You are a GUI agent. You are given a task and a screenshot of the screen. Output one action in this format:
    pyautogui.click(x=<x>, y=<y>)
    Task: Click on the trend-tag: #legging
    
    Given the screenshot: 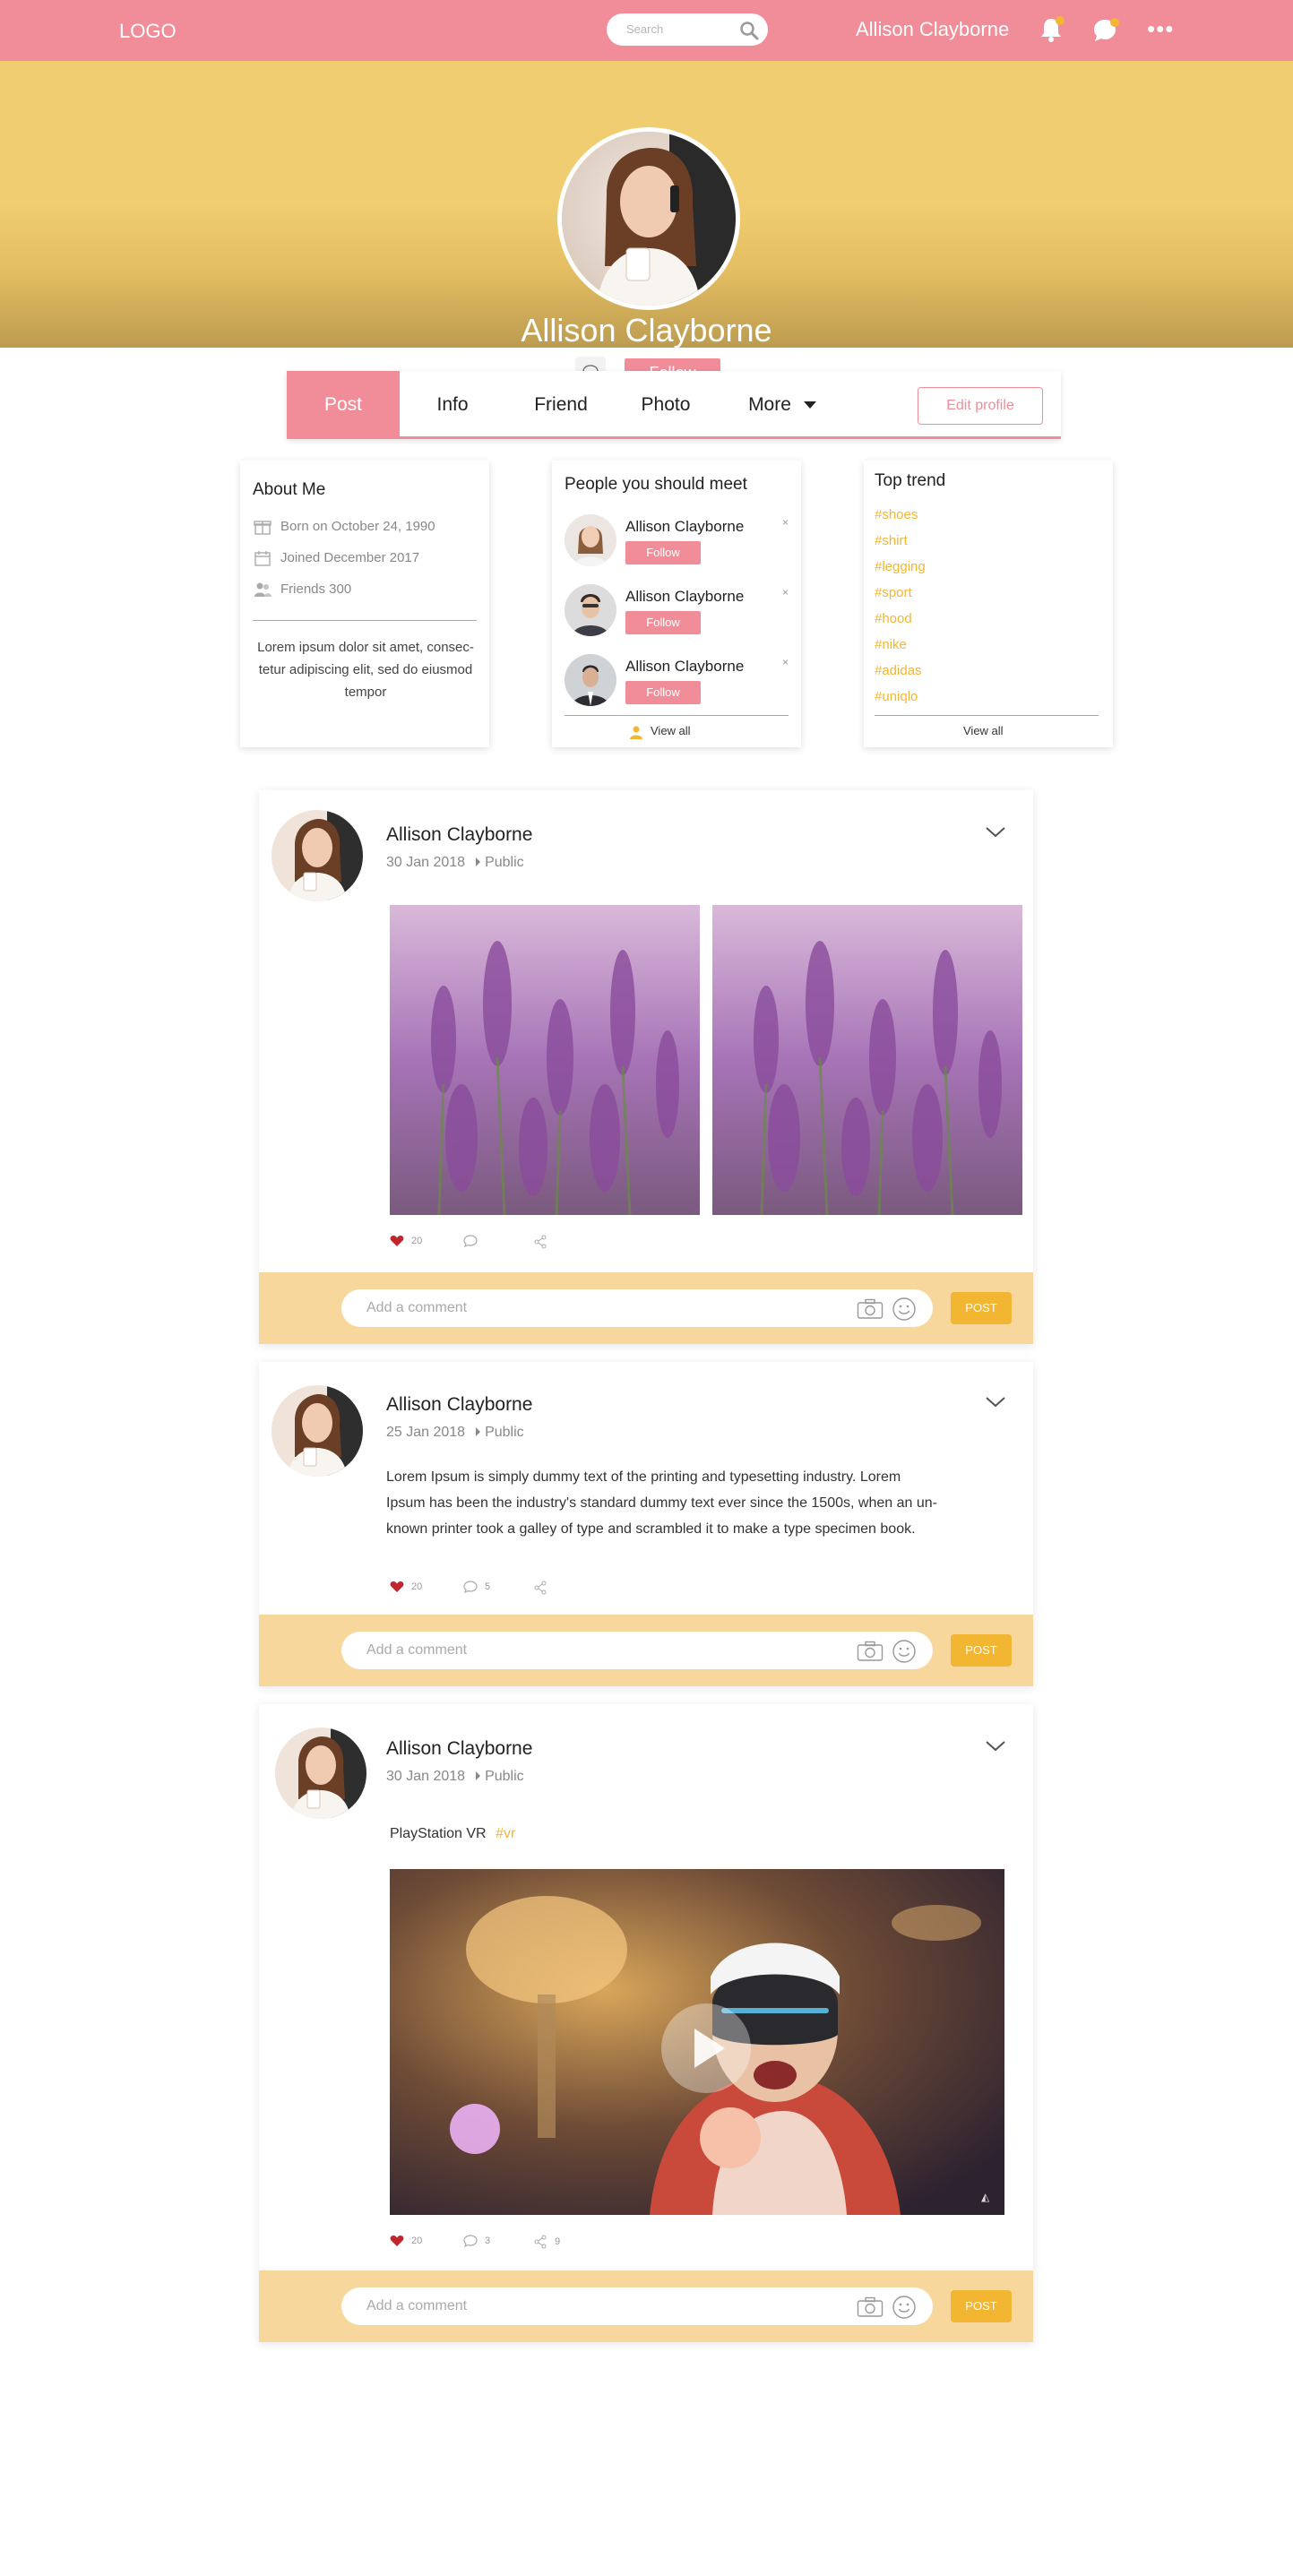 What is the action you would take?
    pyautogui.click(x=900, y=566)
    